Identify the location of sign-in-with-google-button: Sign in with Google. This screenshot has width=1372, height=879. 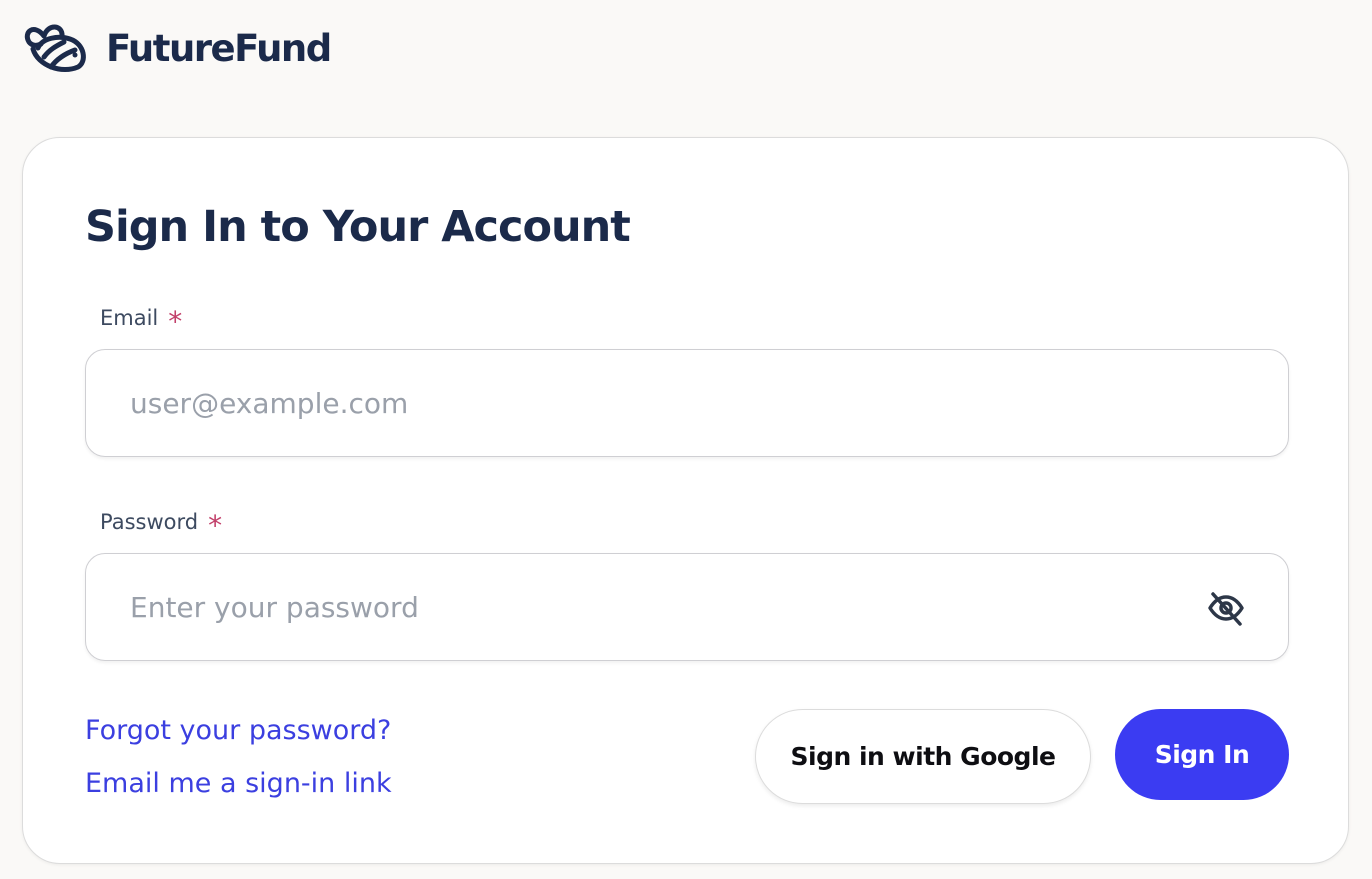
(923, 756).